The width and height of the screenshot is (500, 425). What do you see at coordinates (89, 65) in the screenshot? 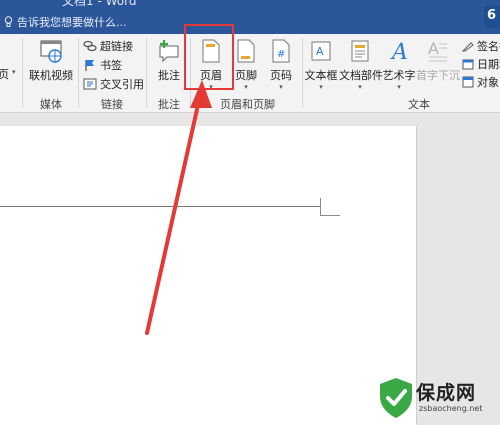
I see `bookmark-flag-icon` at bounding box center [89, 65].